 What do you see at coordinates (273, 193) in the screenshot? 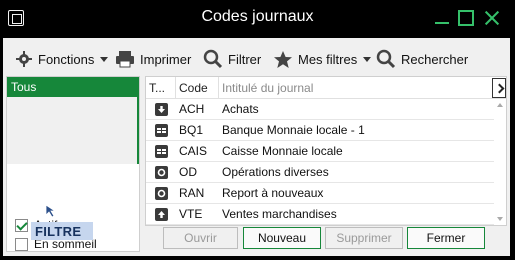
I see `intitule-cell: Report à nouveaux` at bounding box center [273, 193].